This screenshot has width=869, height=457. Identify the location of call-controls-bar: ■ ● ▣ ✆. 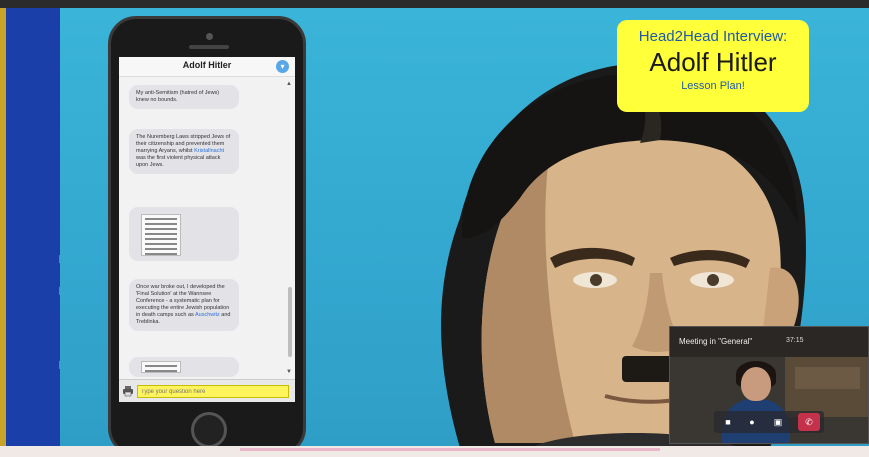
(769, 422).